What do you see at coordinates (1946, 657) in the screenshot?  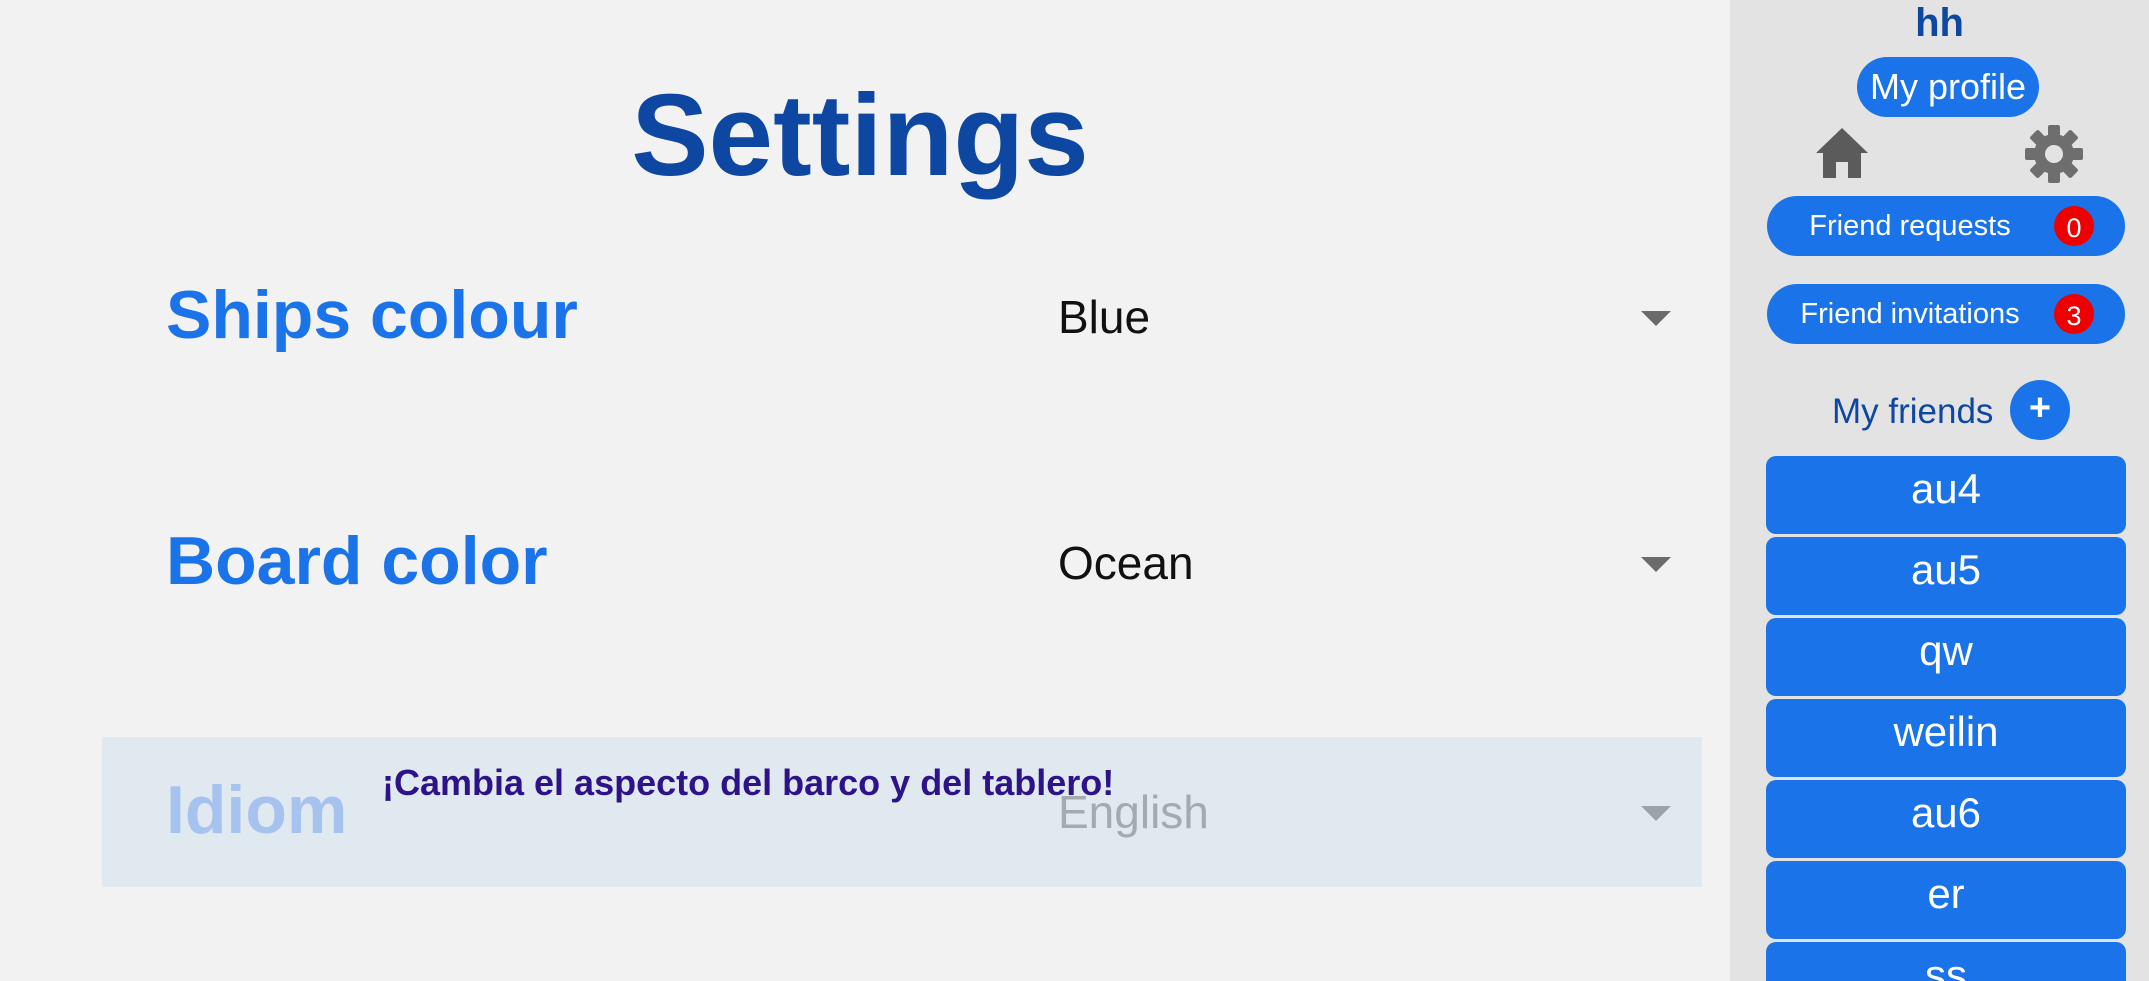 I see `friend-item: qw` at bounding box center [1946, 657].